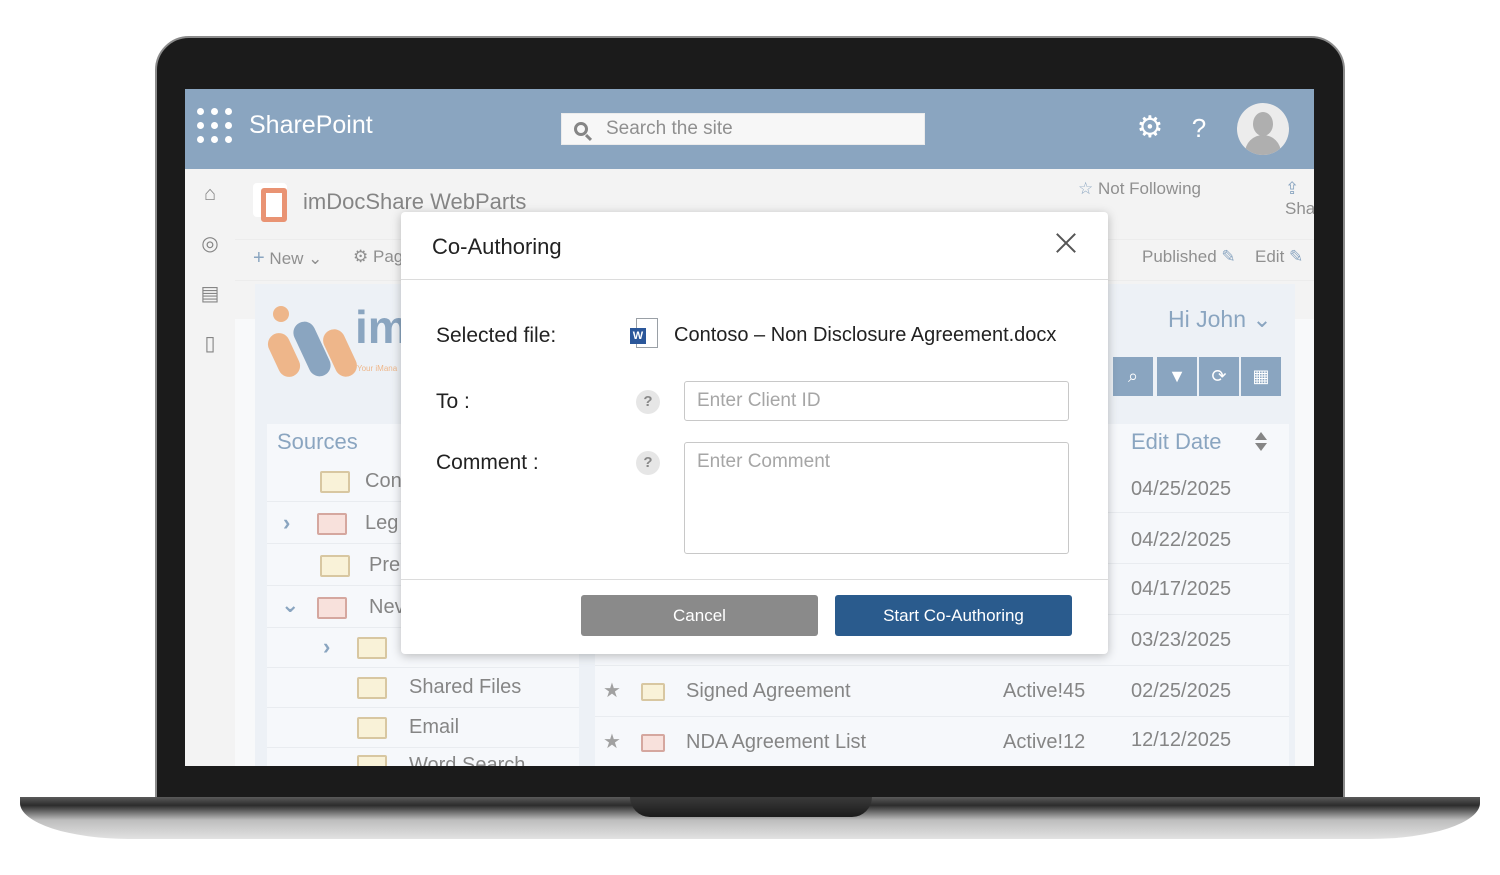 Image resolution: width=1500 pixels, height=875 pixels. What do you see at coordinates (487, 462) in the screenshot?
I see `comment-label: Comment :` at bounding box center [487, 462].